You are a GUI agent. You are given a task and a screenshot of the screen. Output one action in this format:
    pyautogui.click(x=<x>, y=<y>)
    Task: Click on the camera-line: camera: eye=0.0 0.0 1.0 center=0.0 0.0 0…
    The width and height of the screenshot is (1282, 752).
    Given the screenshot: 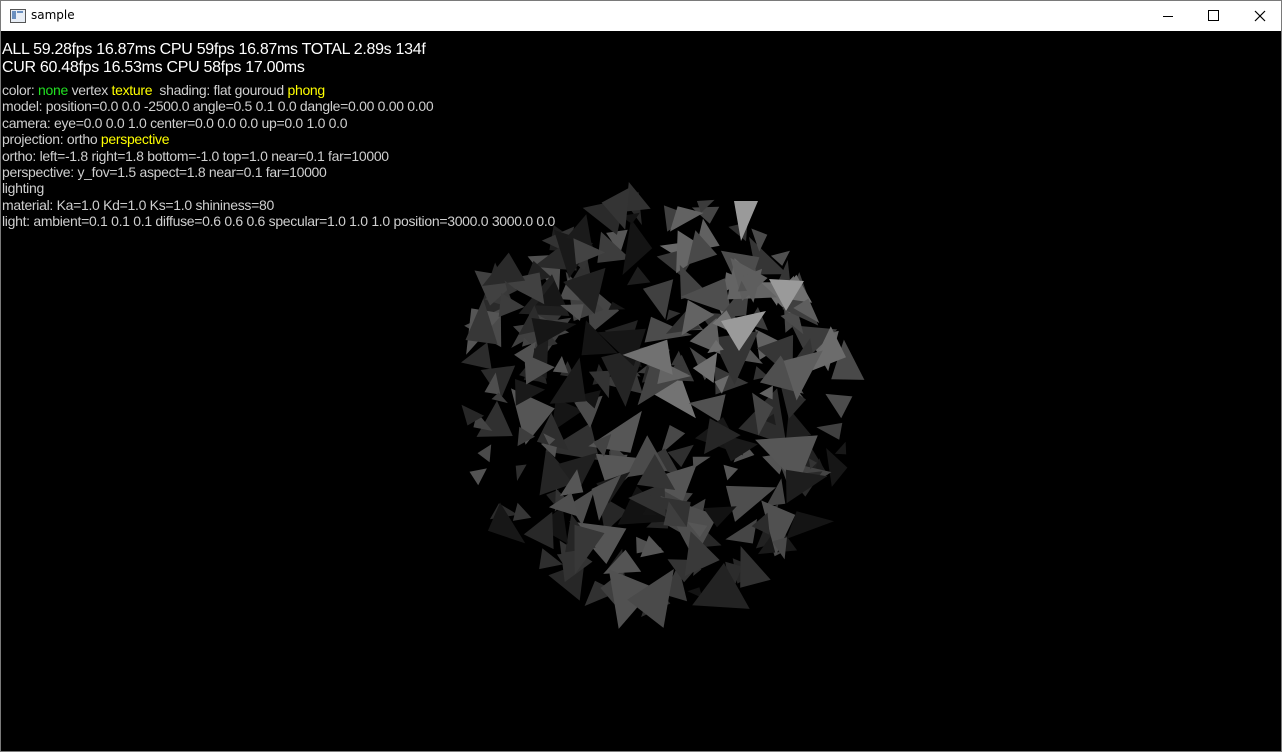 What is the action you would take?
    pyautogui.click(x=175, y=122)
    